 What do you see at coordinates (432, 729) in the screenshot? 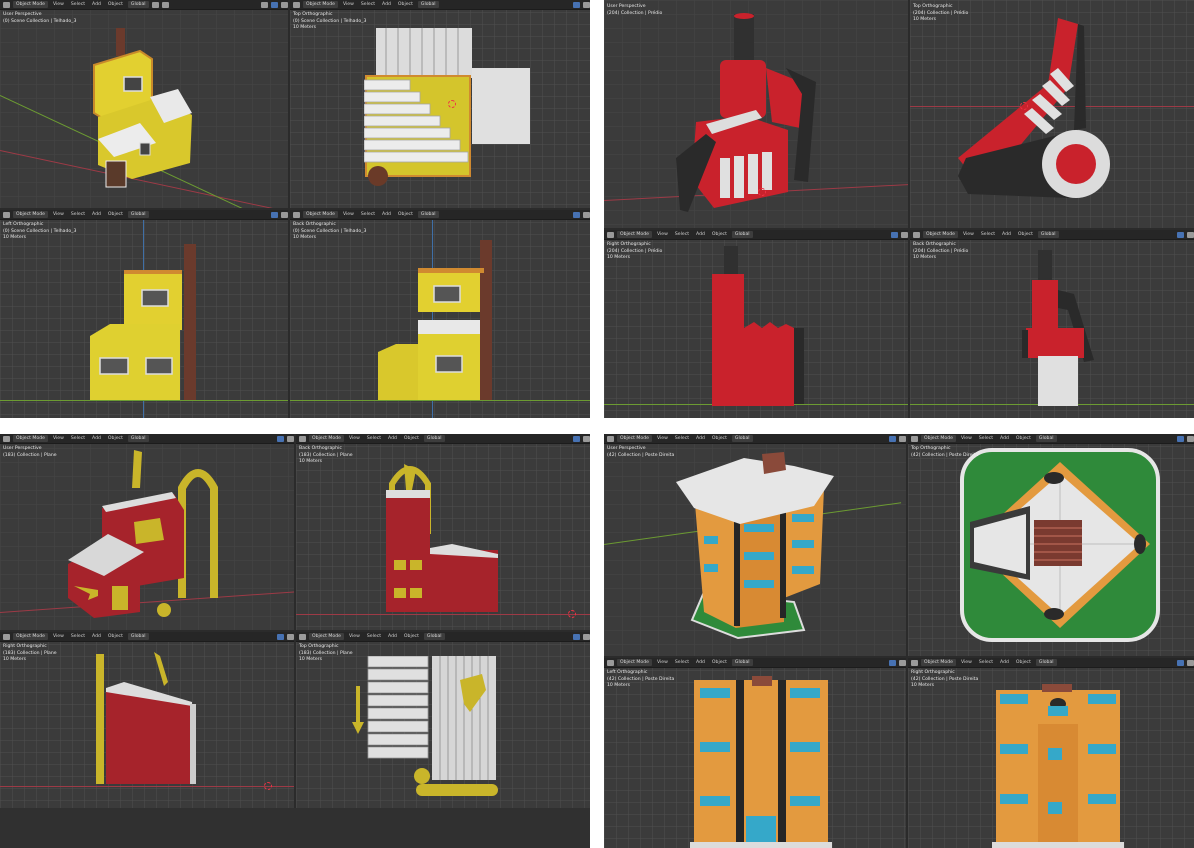
I see `barn-model-top` at bounding box center [432, 729].